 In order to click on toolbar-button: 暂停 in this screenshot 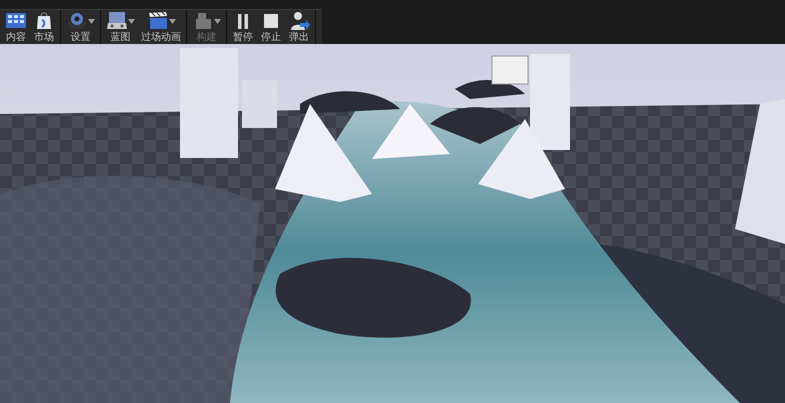, I will do `click(243, 27)`.